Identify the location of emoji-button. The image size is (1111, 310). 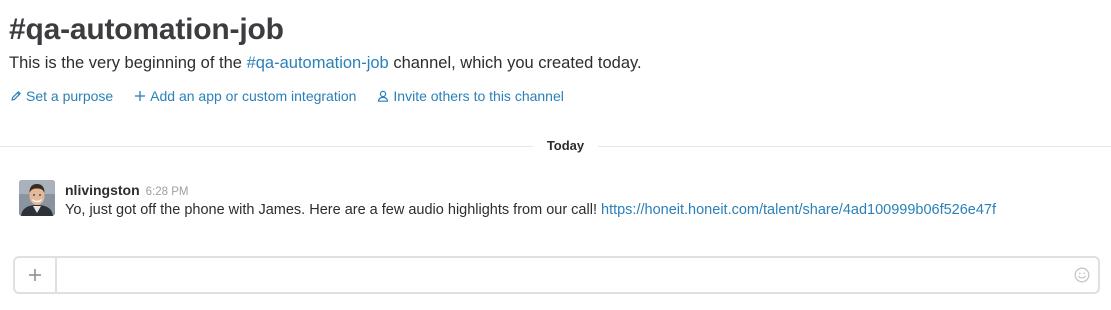
(1082, 275).